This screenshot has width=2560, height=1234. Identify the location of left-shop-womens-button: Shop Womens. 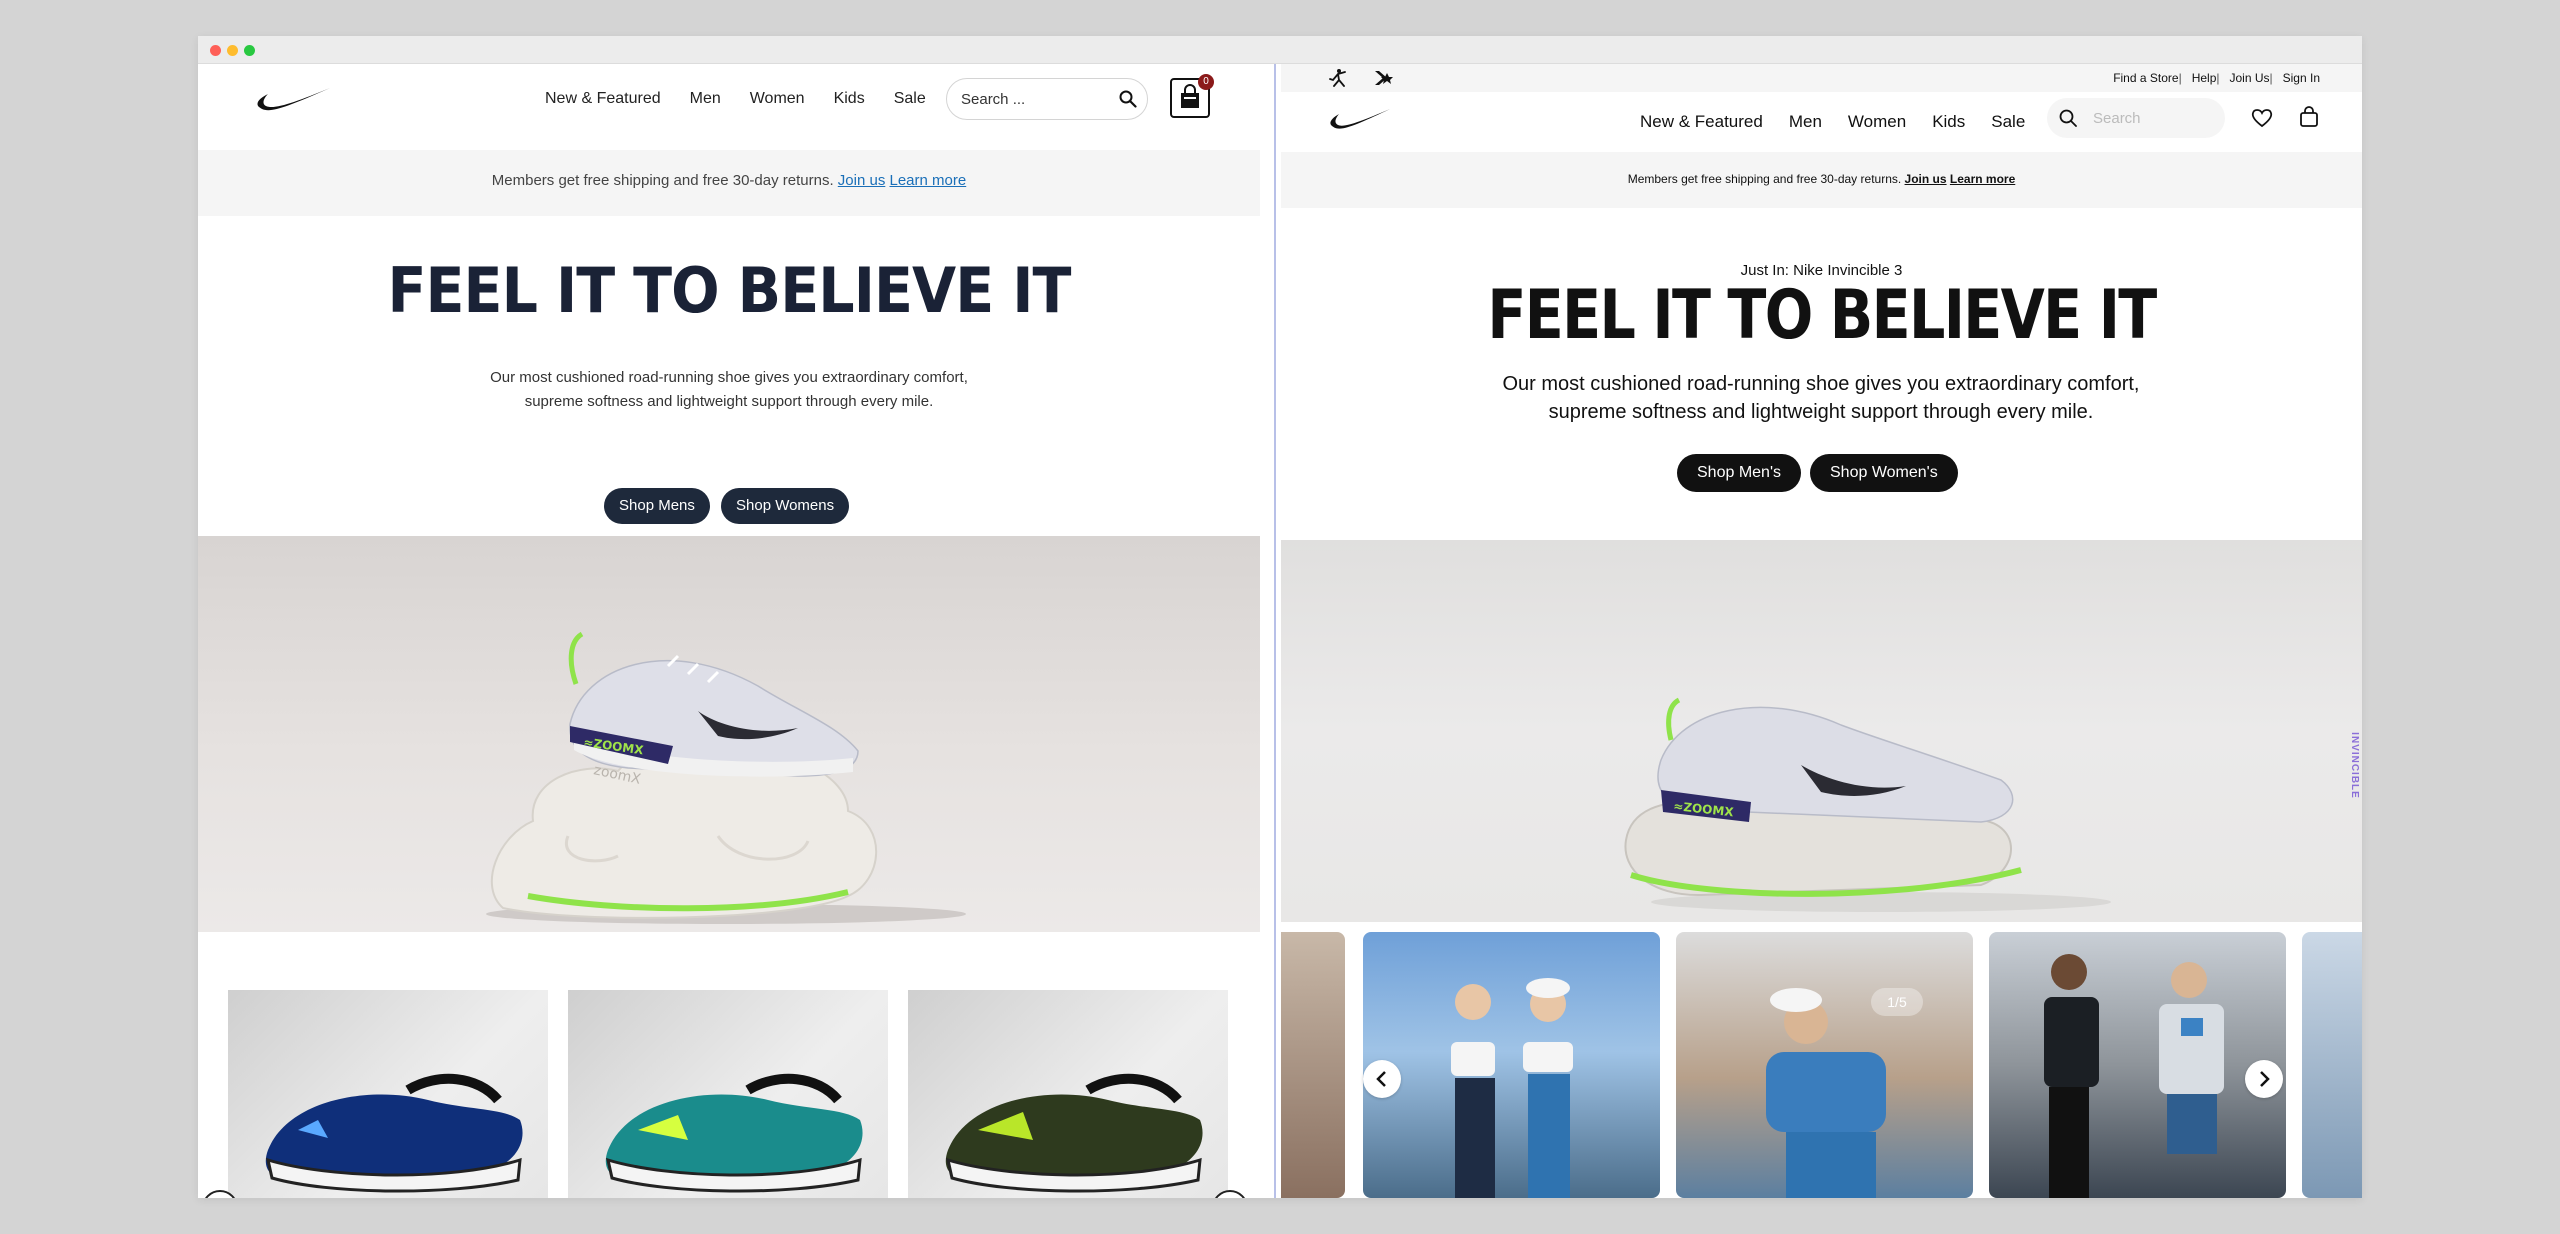
(785, 506).